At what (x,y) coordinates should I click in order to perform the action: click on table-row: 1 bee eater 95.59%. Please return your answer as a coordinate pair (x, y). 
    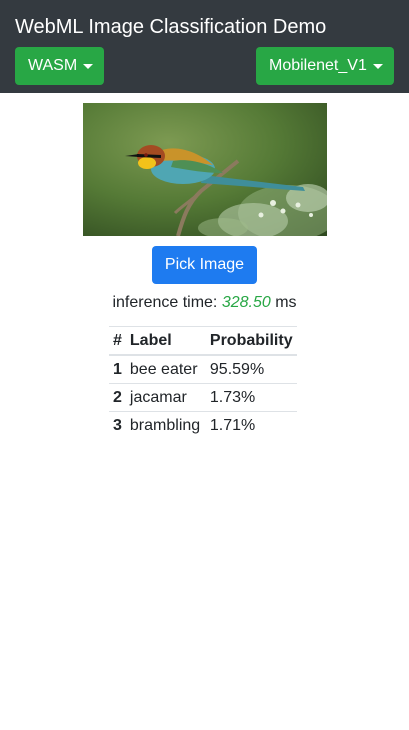
    Looking at the image, I should click on (203, 369).